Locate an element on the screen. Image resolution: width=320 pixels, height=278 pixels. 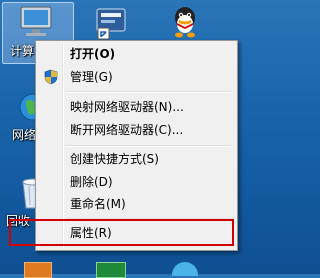
recycle-bin-label: 回收 is located at coordinates (18, 221).